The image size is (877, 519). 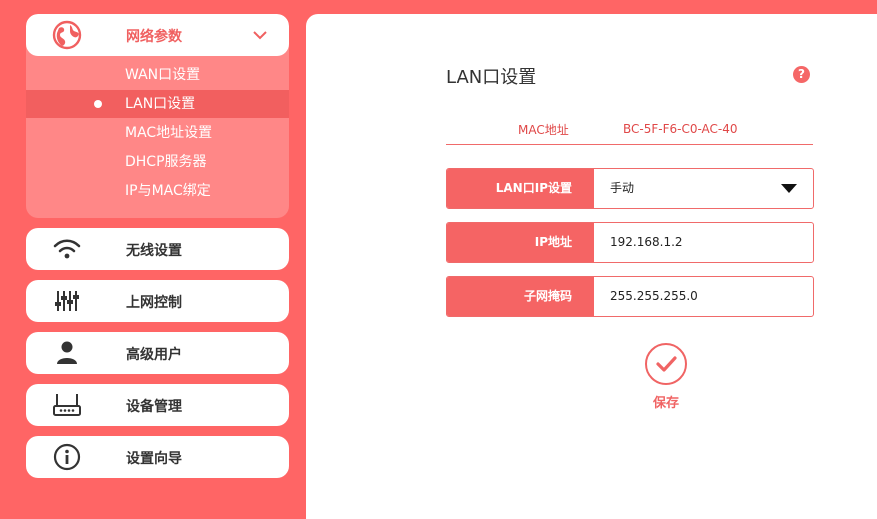 I want to click on router-icon, so click(x=67, y=405).